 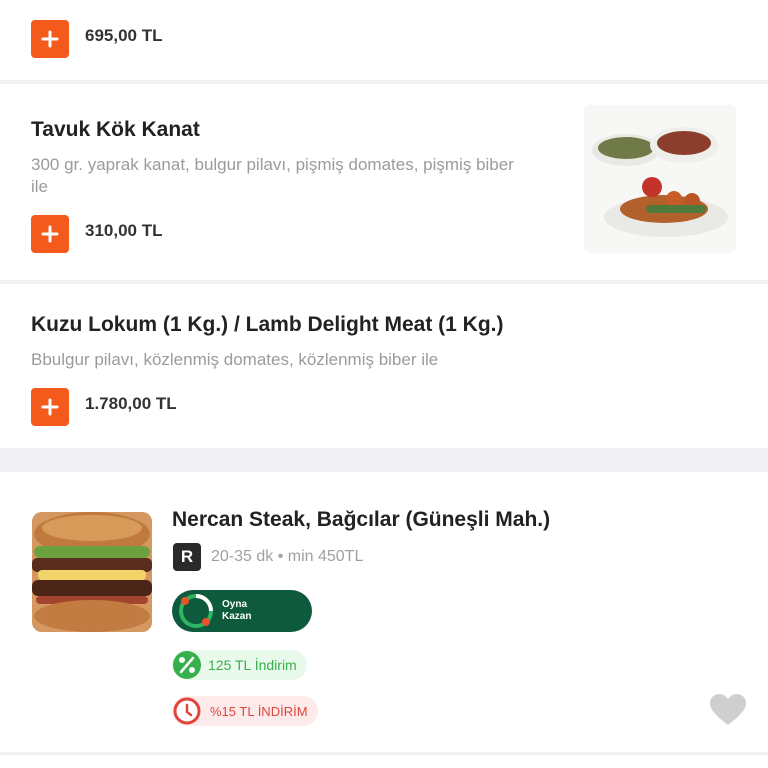 What do you see at coordinates (196, 611) in the screenshot?
I see `play-earn-ring-icon` at bounding box center [196, 611].